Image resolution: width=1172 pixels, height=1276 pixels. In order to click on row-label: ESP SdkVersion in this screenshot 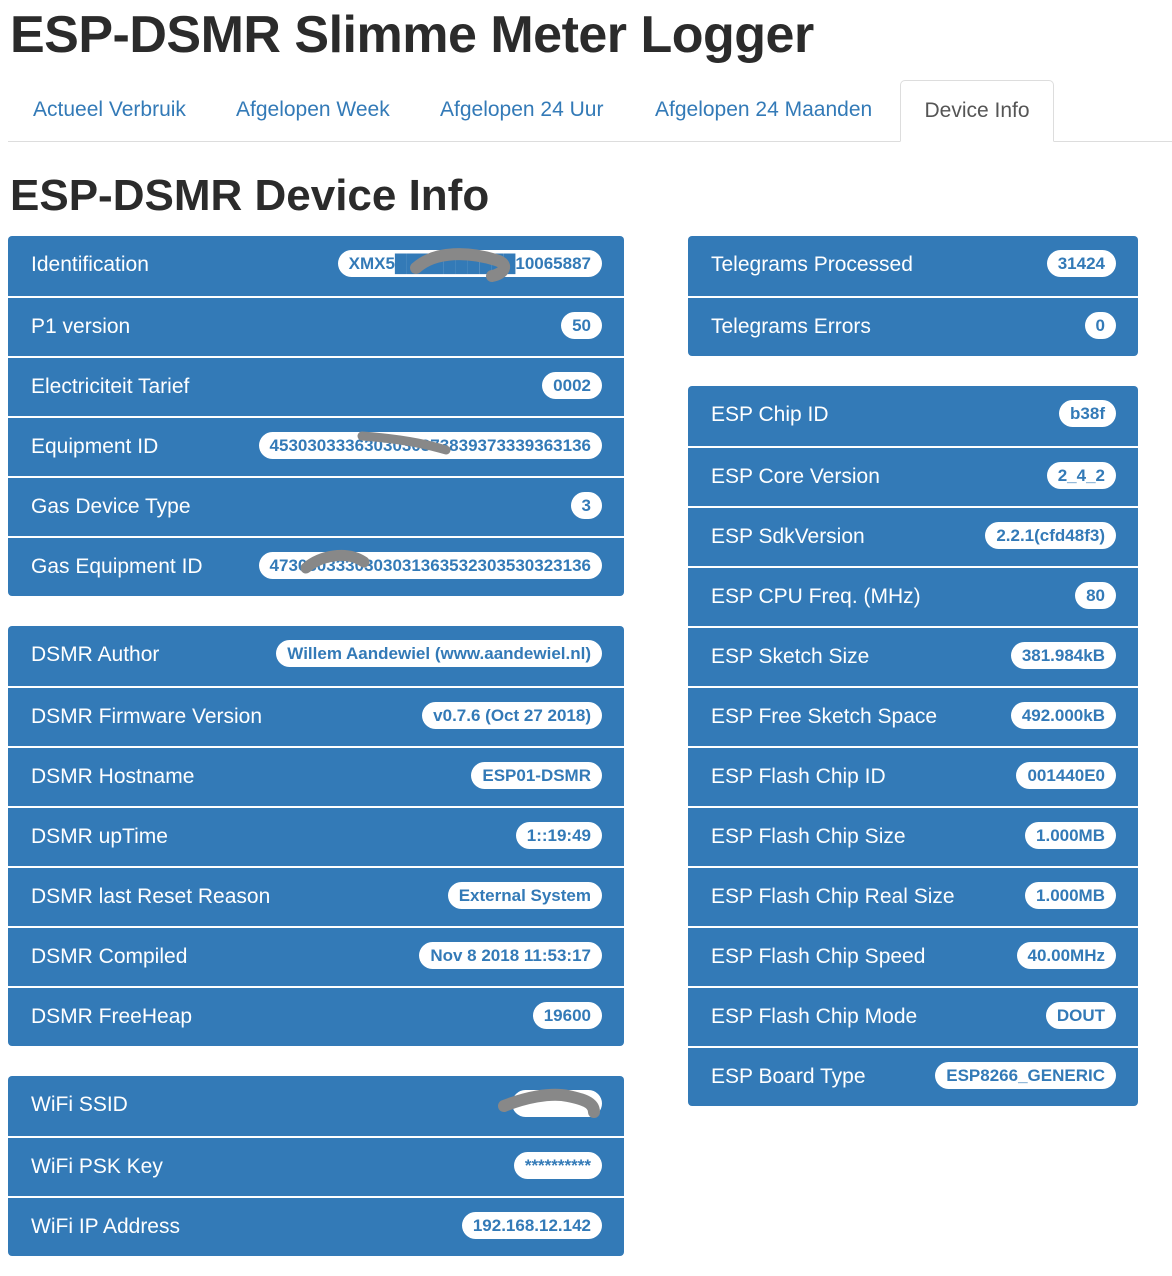, I will do `click(788, 536)`.